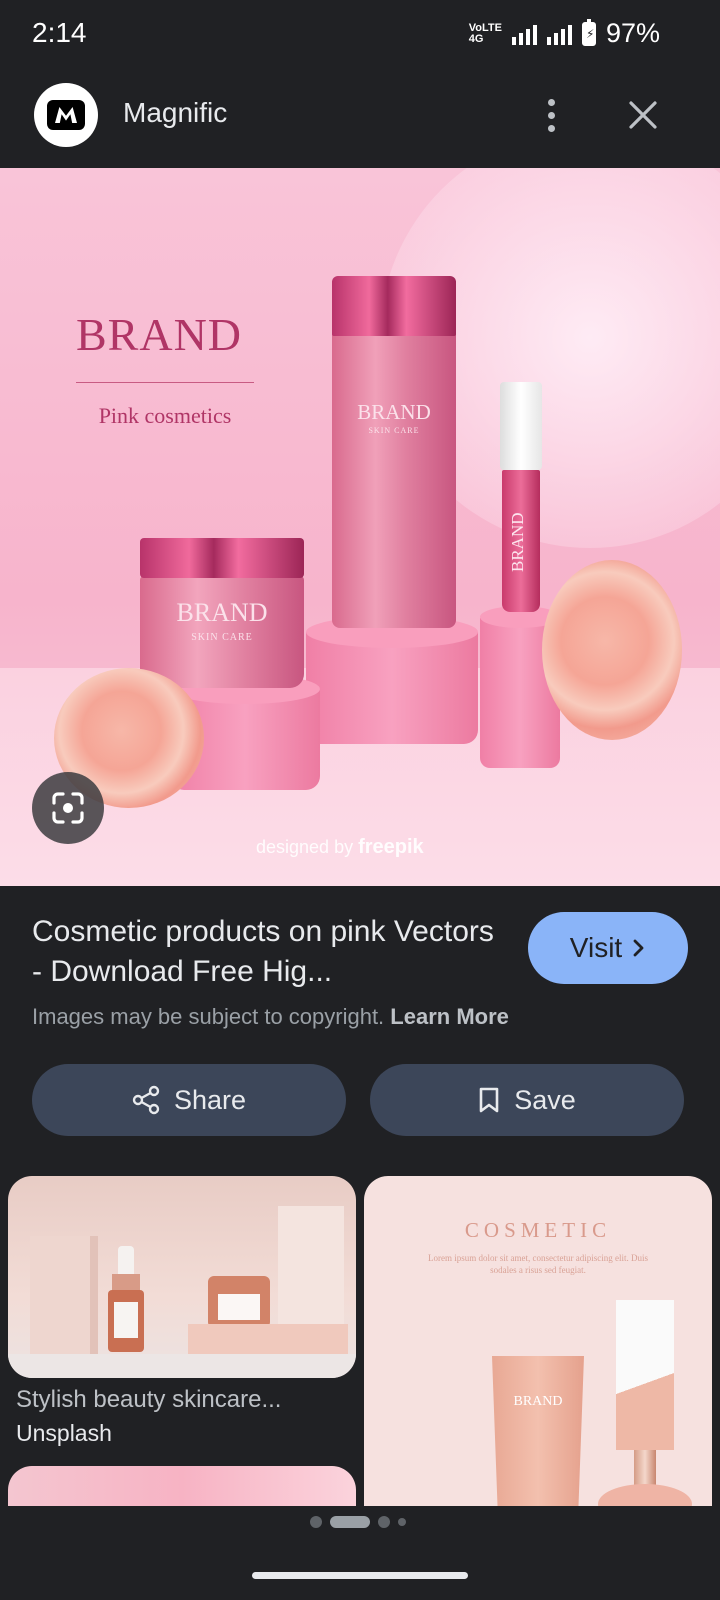  Describe the element at coordinates (222, 558) in the screenshot. I see `jar-cap` at that location.